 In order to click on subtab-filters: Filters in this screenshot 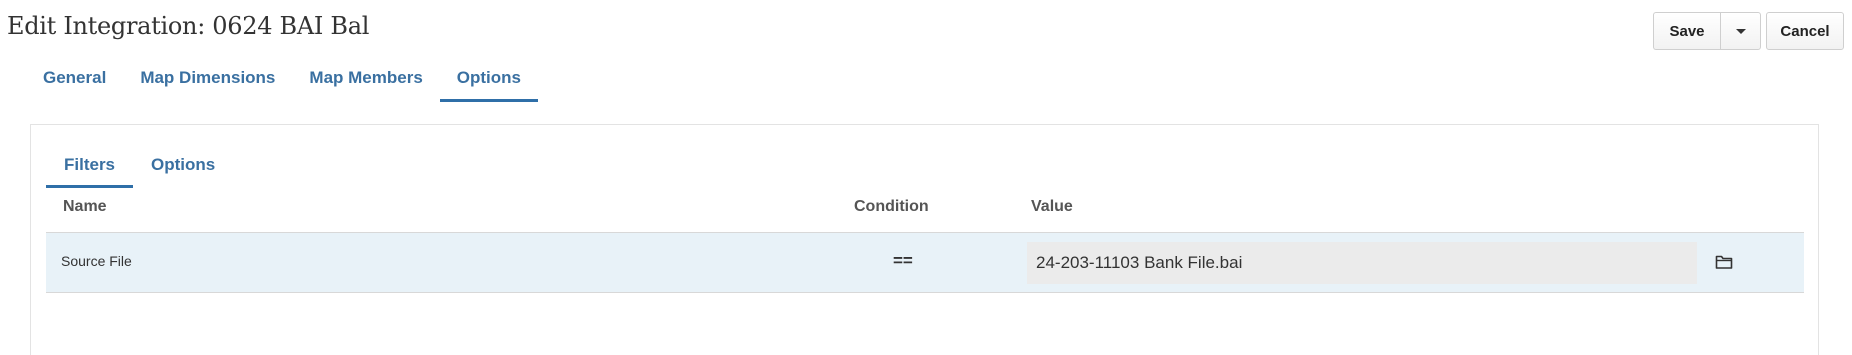, I will do `click(90, 169)`.